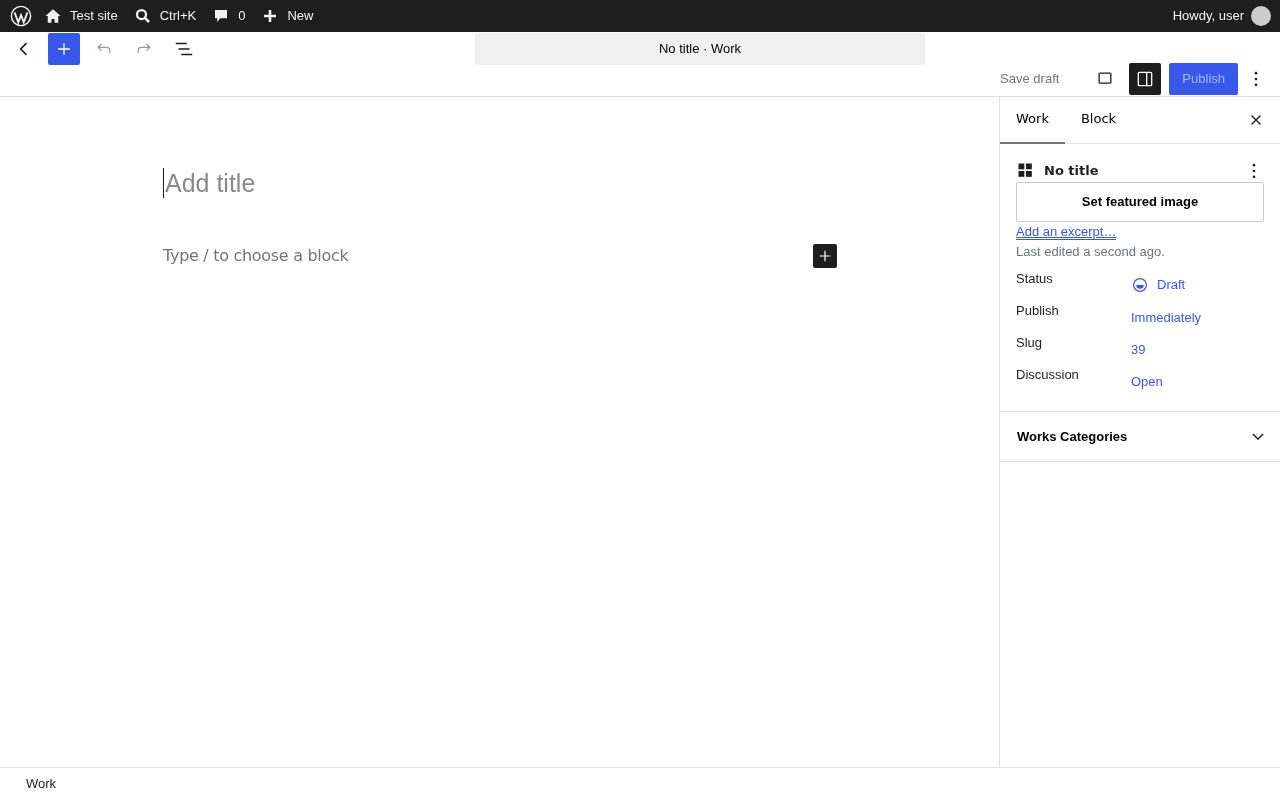  Describe the element at coordinates (1138, 350) in the screenshot. I see `field-value-link: 39` at that location.